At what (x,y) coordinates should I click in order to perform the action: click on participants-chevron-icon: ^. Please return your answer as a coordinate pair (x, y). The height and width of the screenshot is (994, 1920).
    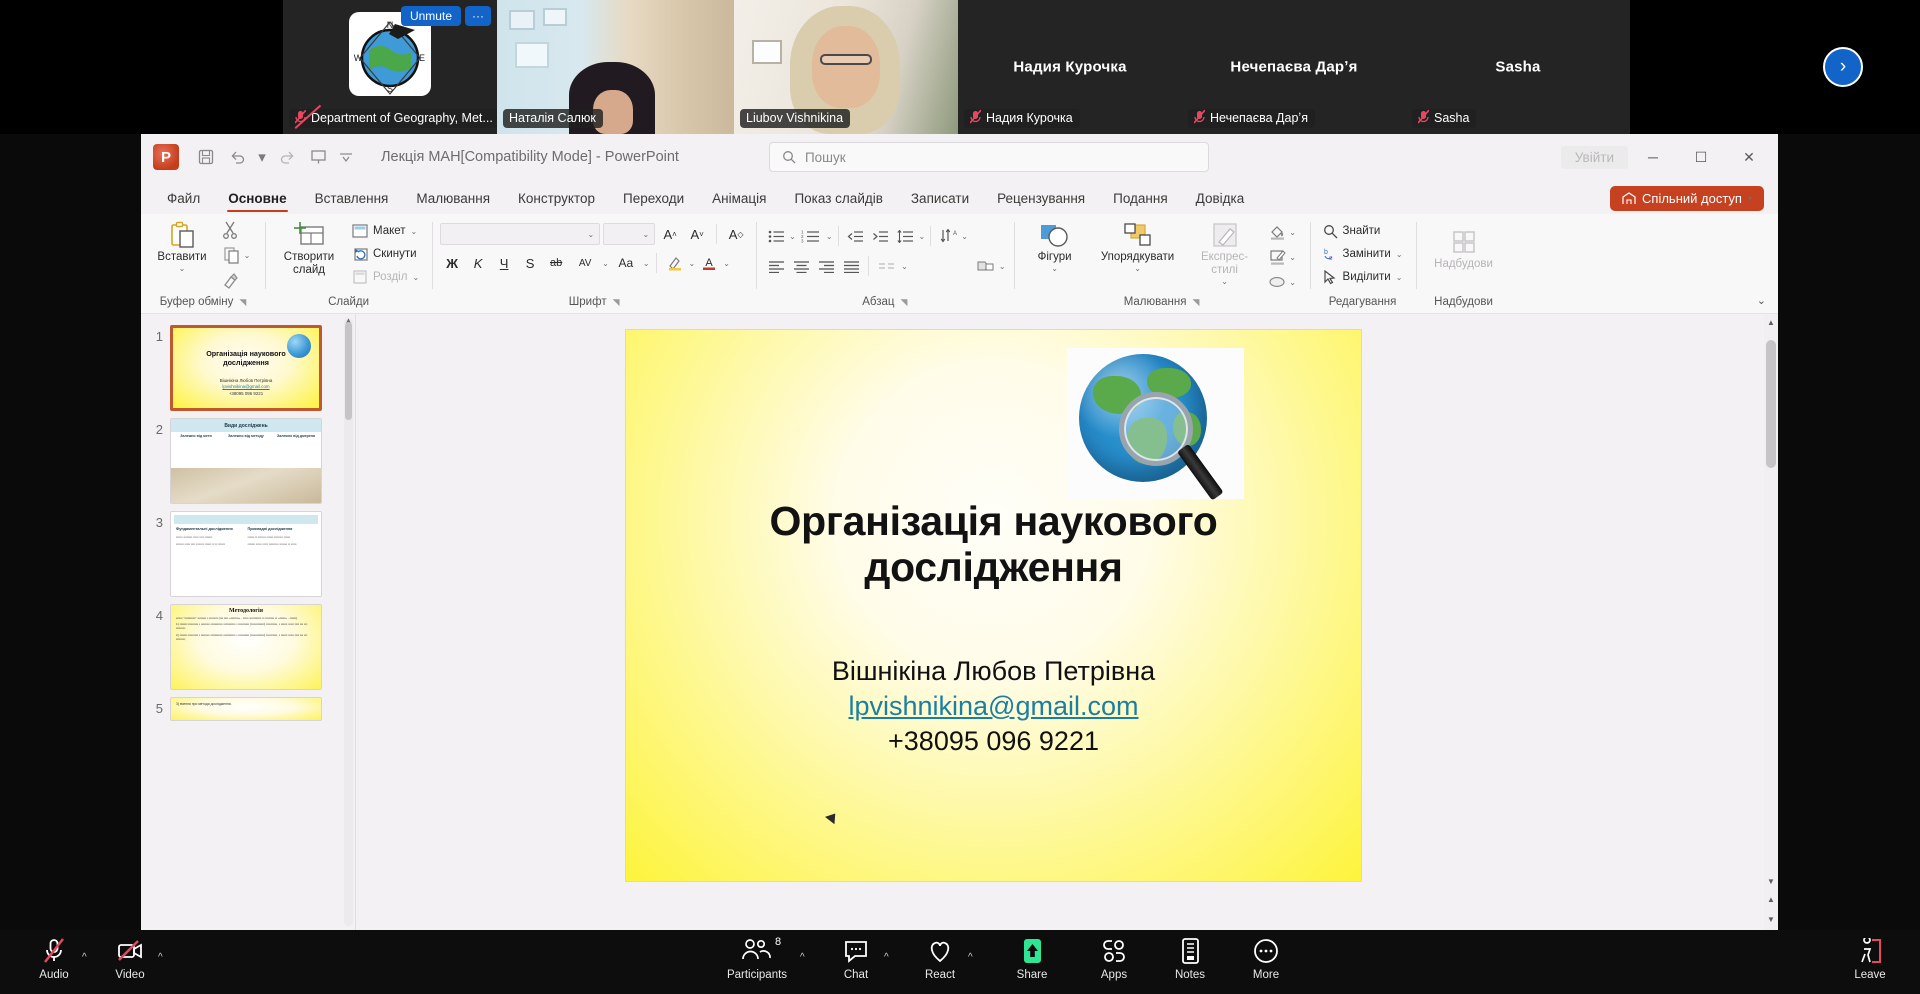
    Looking at the image, I should click on (802, 957).